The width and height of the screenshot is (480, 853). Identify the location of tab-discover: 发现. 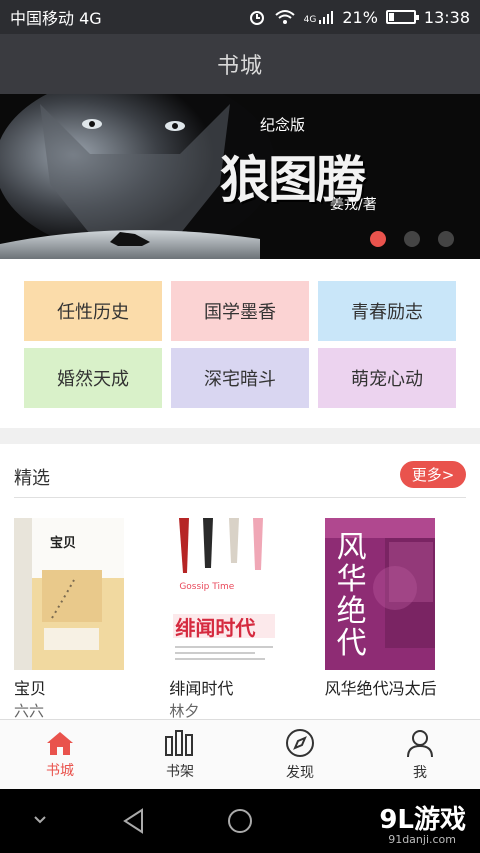
(300, 754).